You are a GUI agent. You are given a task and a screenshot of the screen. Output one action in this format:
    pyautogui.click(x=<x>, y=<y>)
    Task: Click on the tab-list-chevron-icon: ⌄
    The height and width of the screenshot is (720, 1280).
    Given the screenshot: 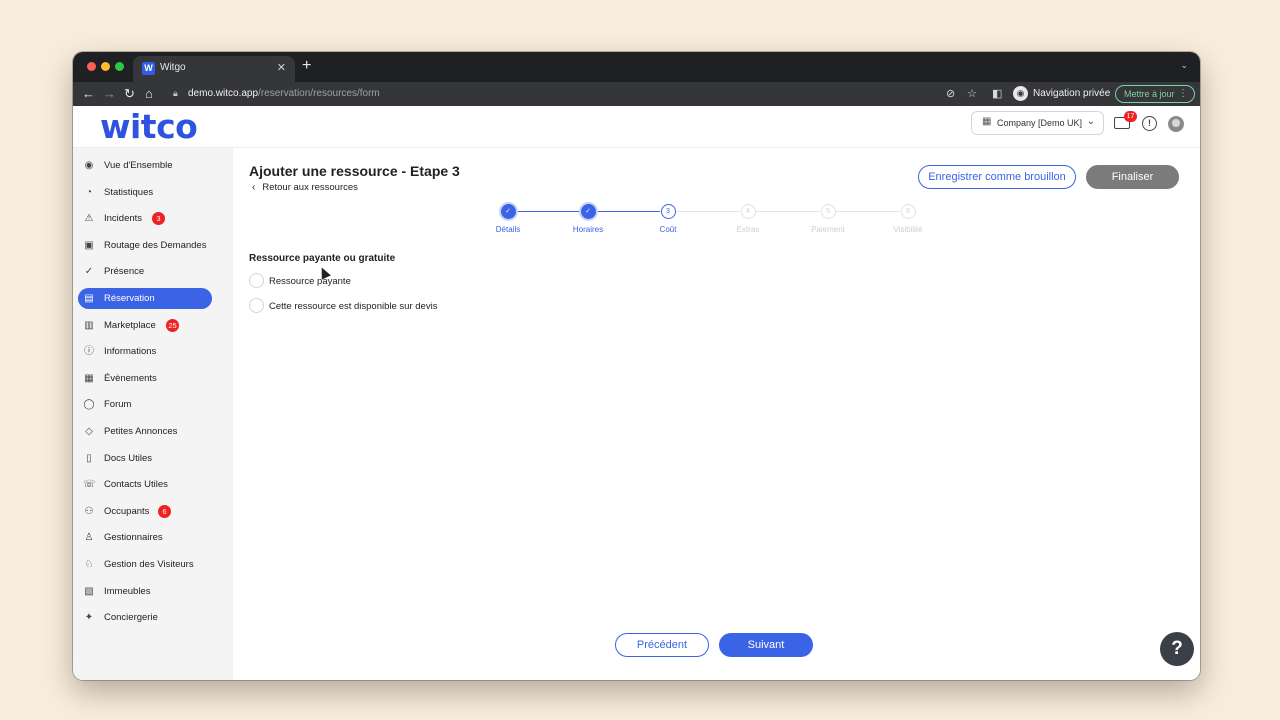 What is the action you would take?
    pyautogui.click(x=1184, y=65)
    